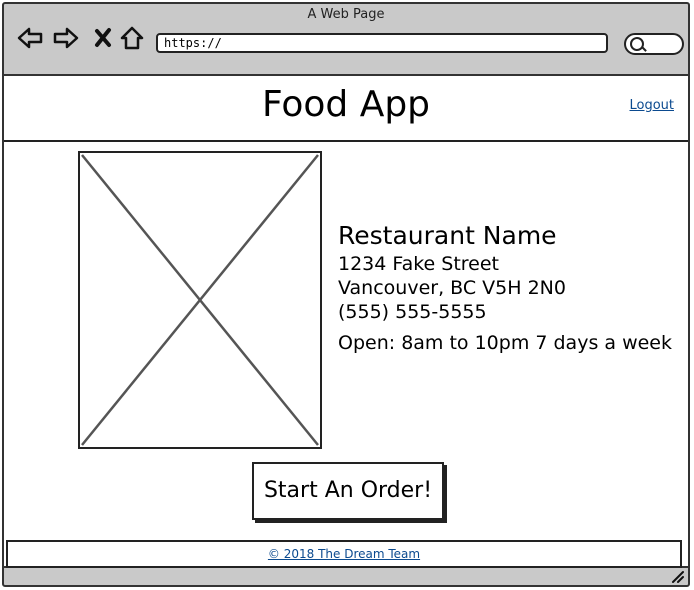  Describe the element at coordinates (677, 576) in the screenshot. I see `resize-handle-icon` at that location.